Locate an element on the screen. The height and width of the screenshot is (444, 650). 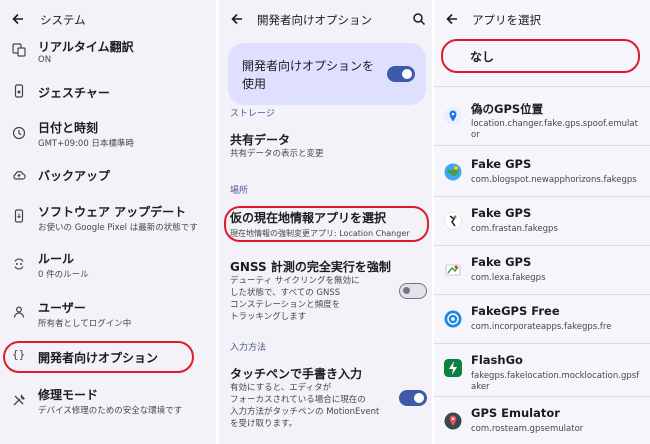
phone-gesture-icon is located at coordinates (19, 91).